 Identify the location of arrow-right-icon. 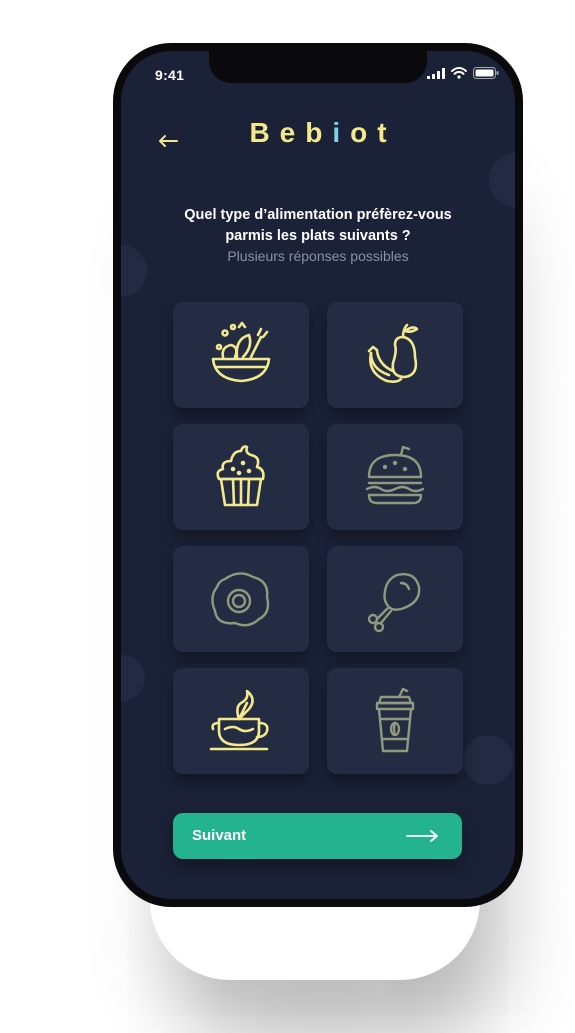
(422, 836).